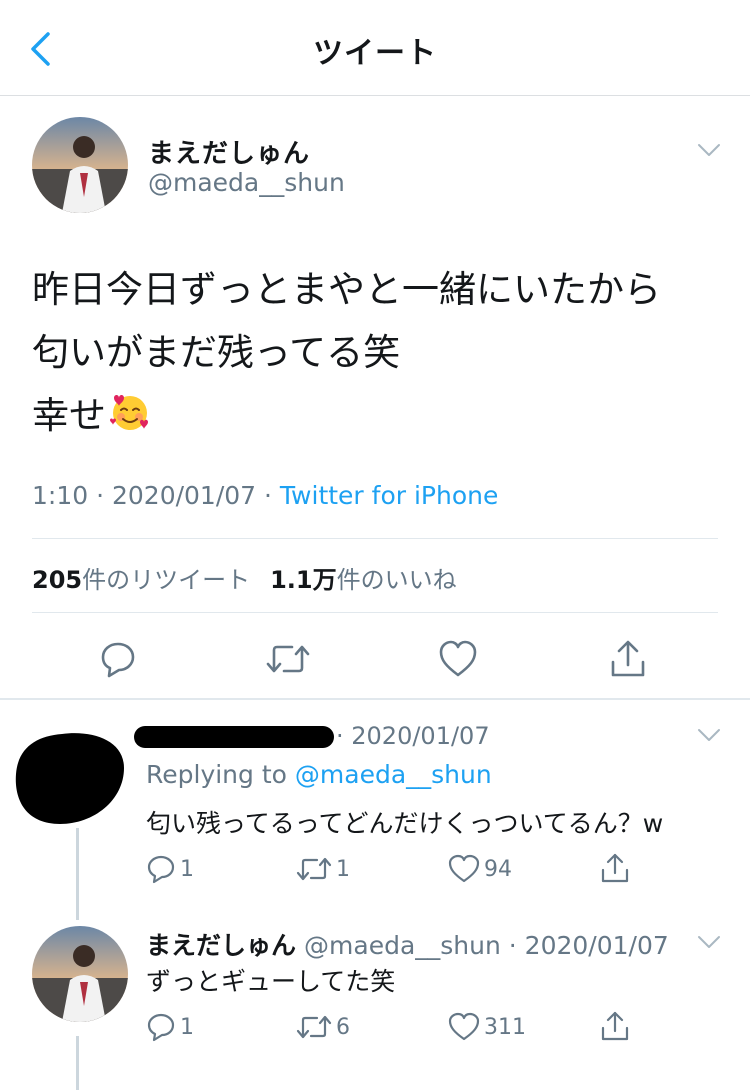 The width and height of the screenshot is (750, 1090). What do you see at coordinates (234, 737) in the screenshot?
I see `redacted-username` at bounding box center [234, 737].